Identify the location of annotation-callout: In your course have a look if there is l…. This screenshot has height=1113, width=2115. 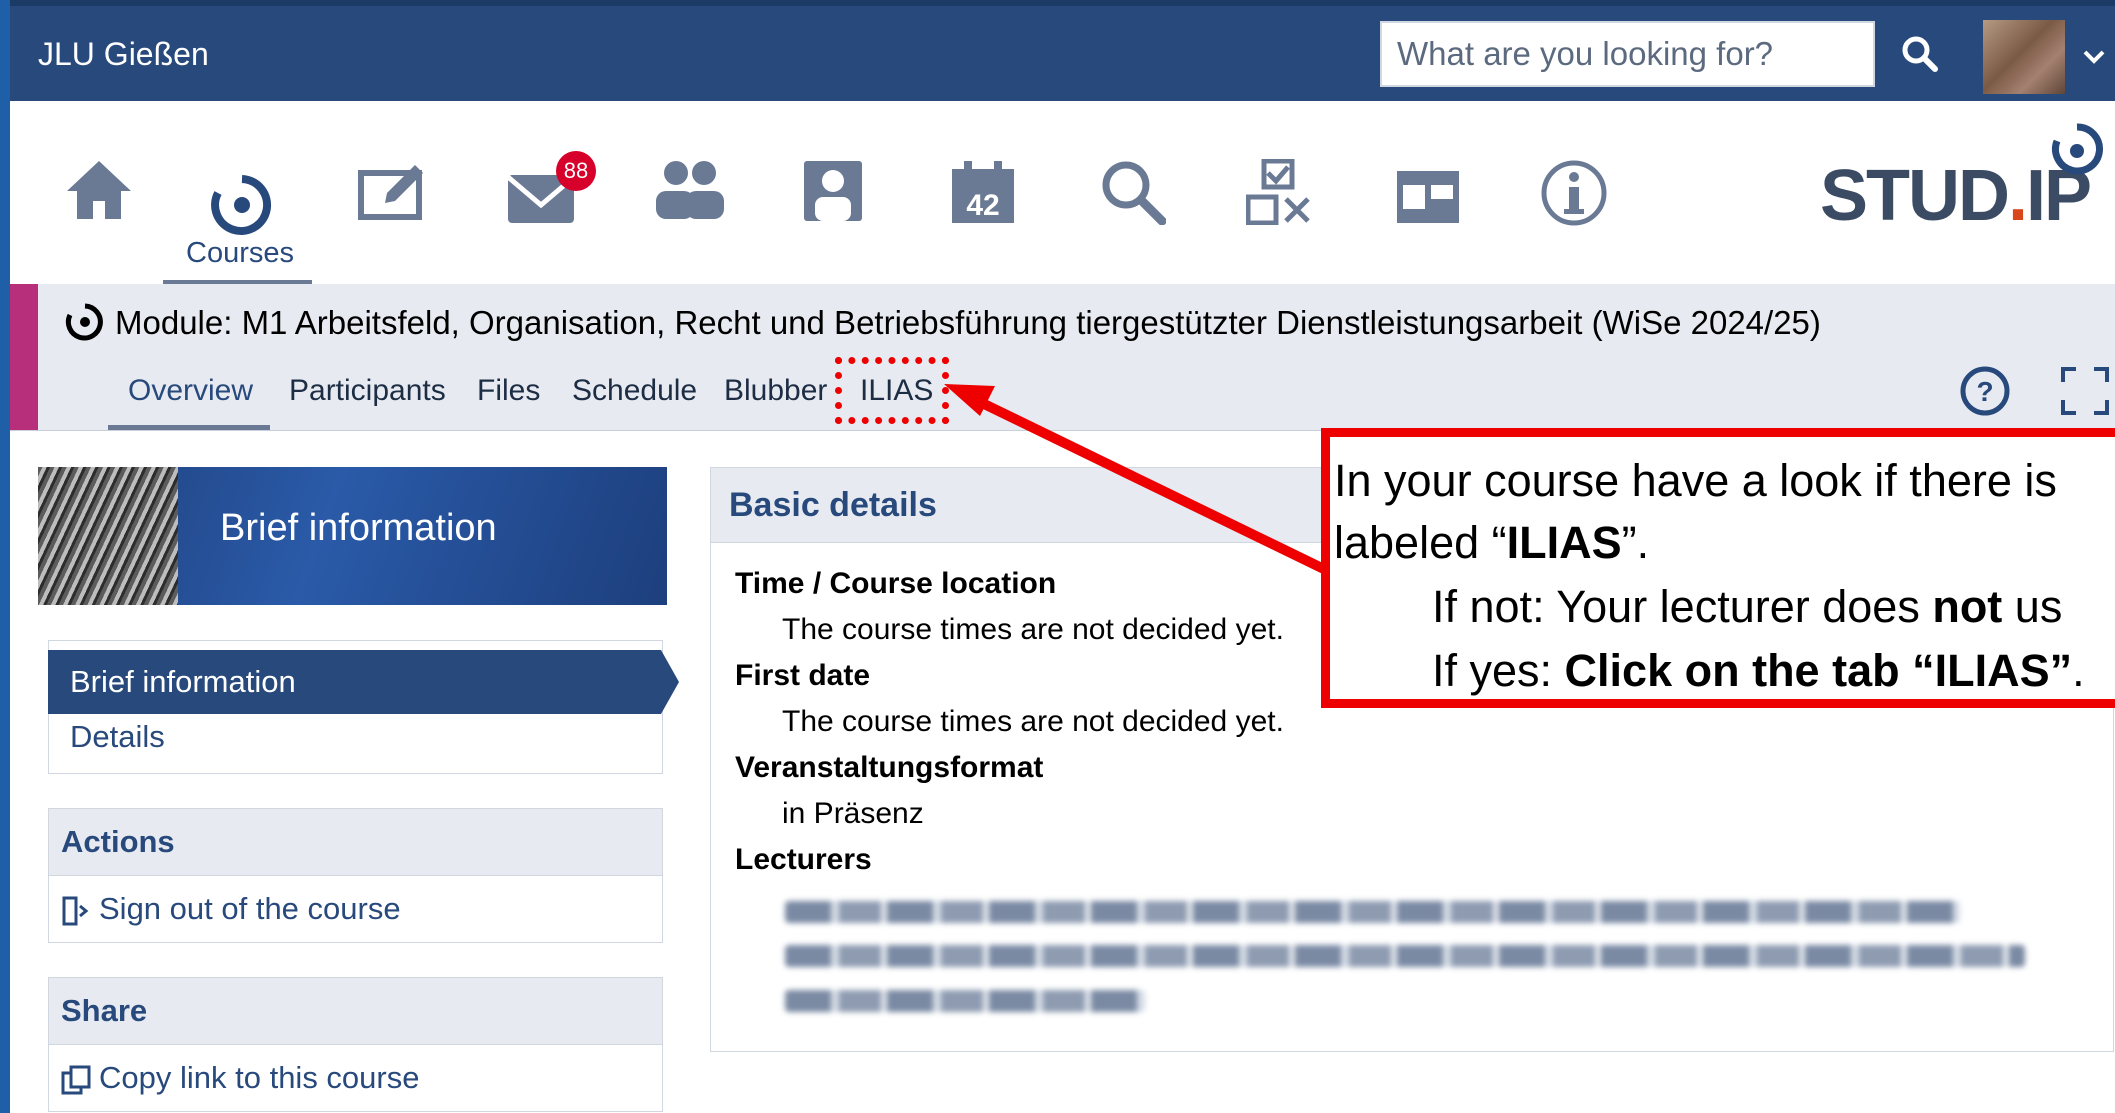
(1718, 568).